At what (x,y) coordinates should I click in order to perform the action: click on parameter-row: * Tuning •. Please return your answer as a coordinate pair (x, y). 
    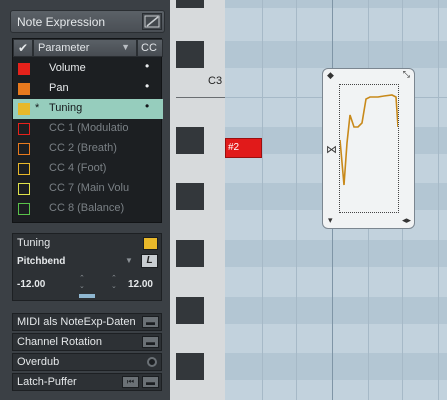
    Looking at the image, I should click on (88, 109).